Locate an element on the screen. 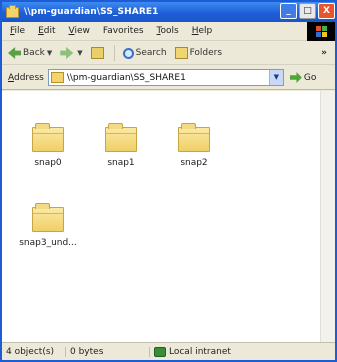 Image resolution: width=337 pixels, height=362 pixels. search-button: Search is located at coordinates (144, 53).